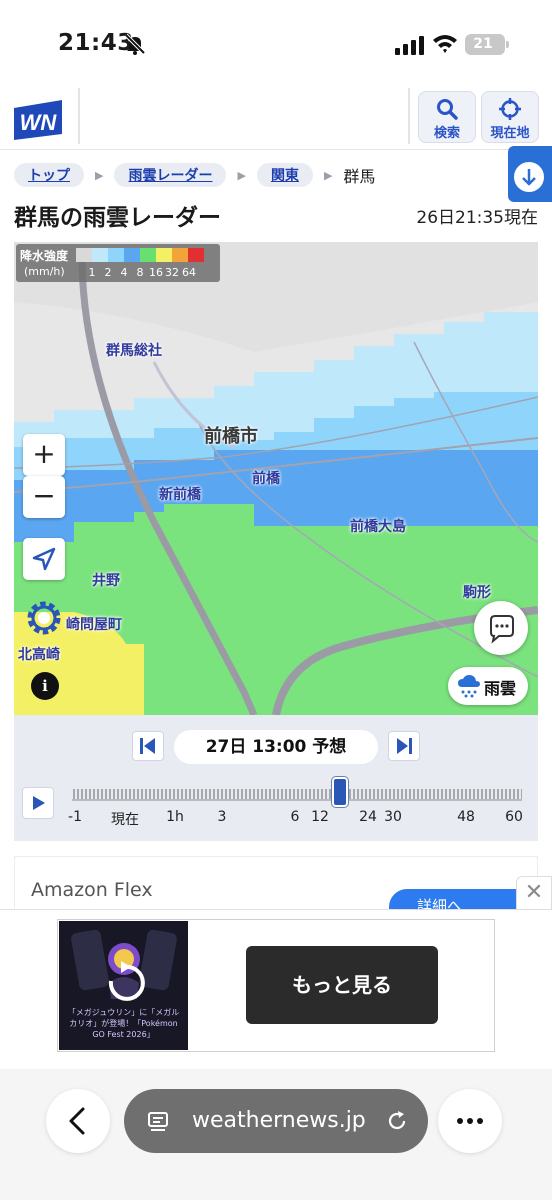 The height and width of the screenshot is (1200, 552). I want to click on forecast-time-label: 27日 13:00 予想, so click(276, 747).